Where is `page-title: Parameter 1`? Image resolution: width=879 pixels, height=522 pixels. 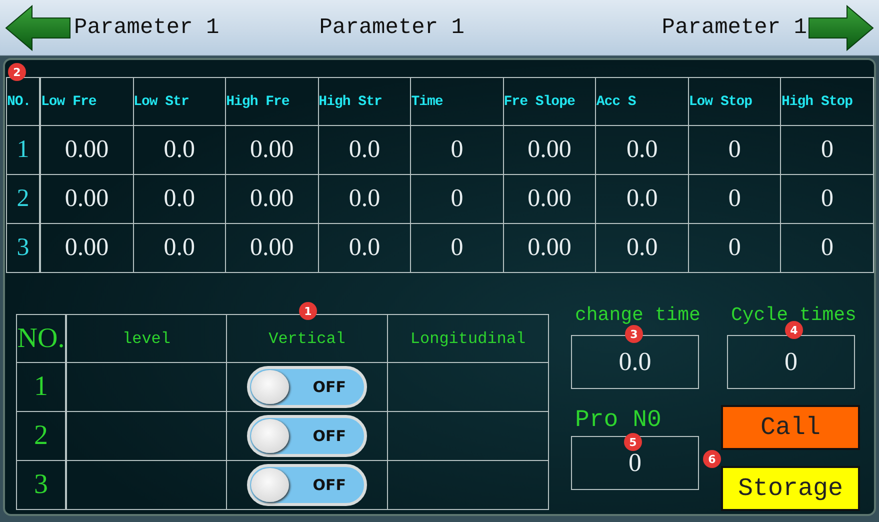 page-title: Parameter 1 is located at coordinates (391, 27).